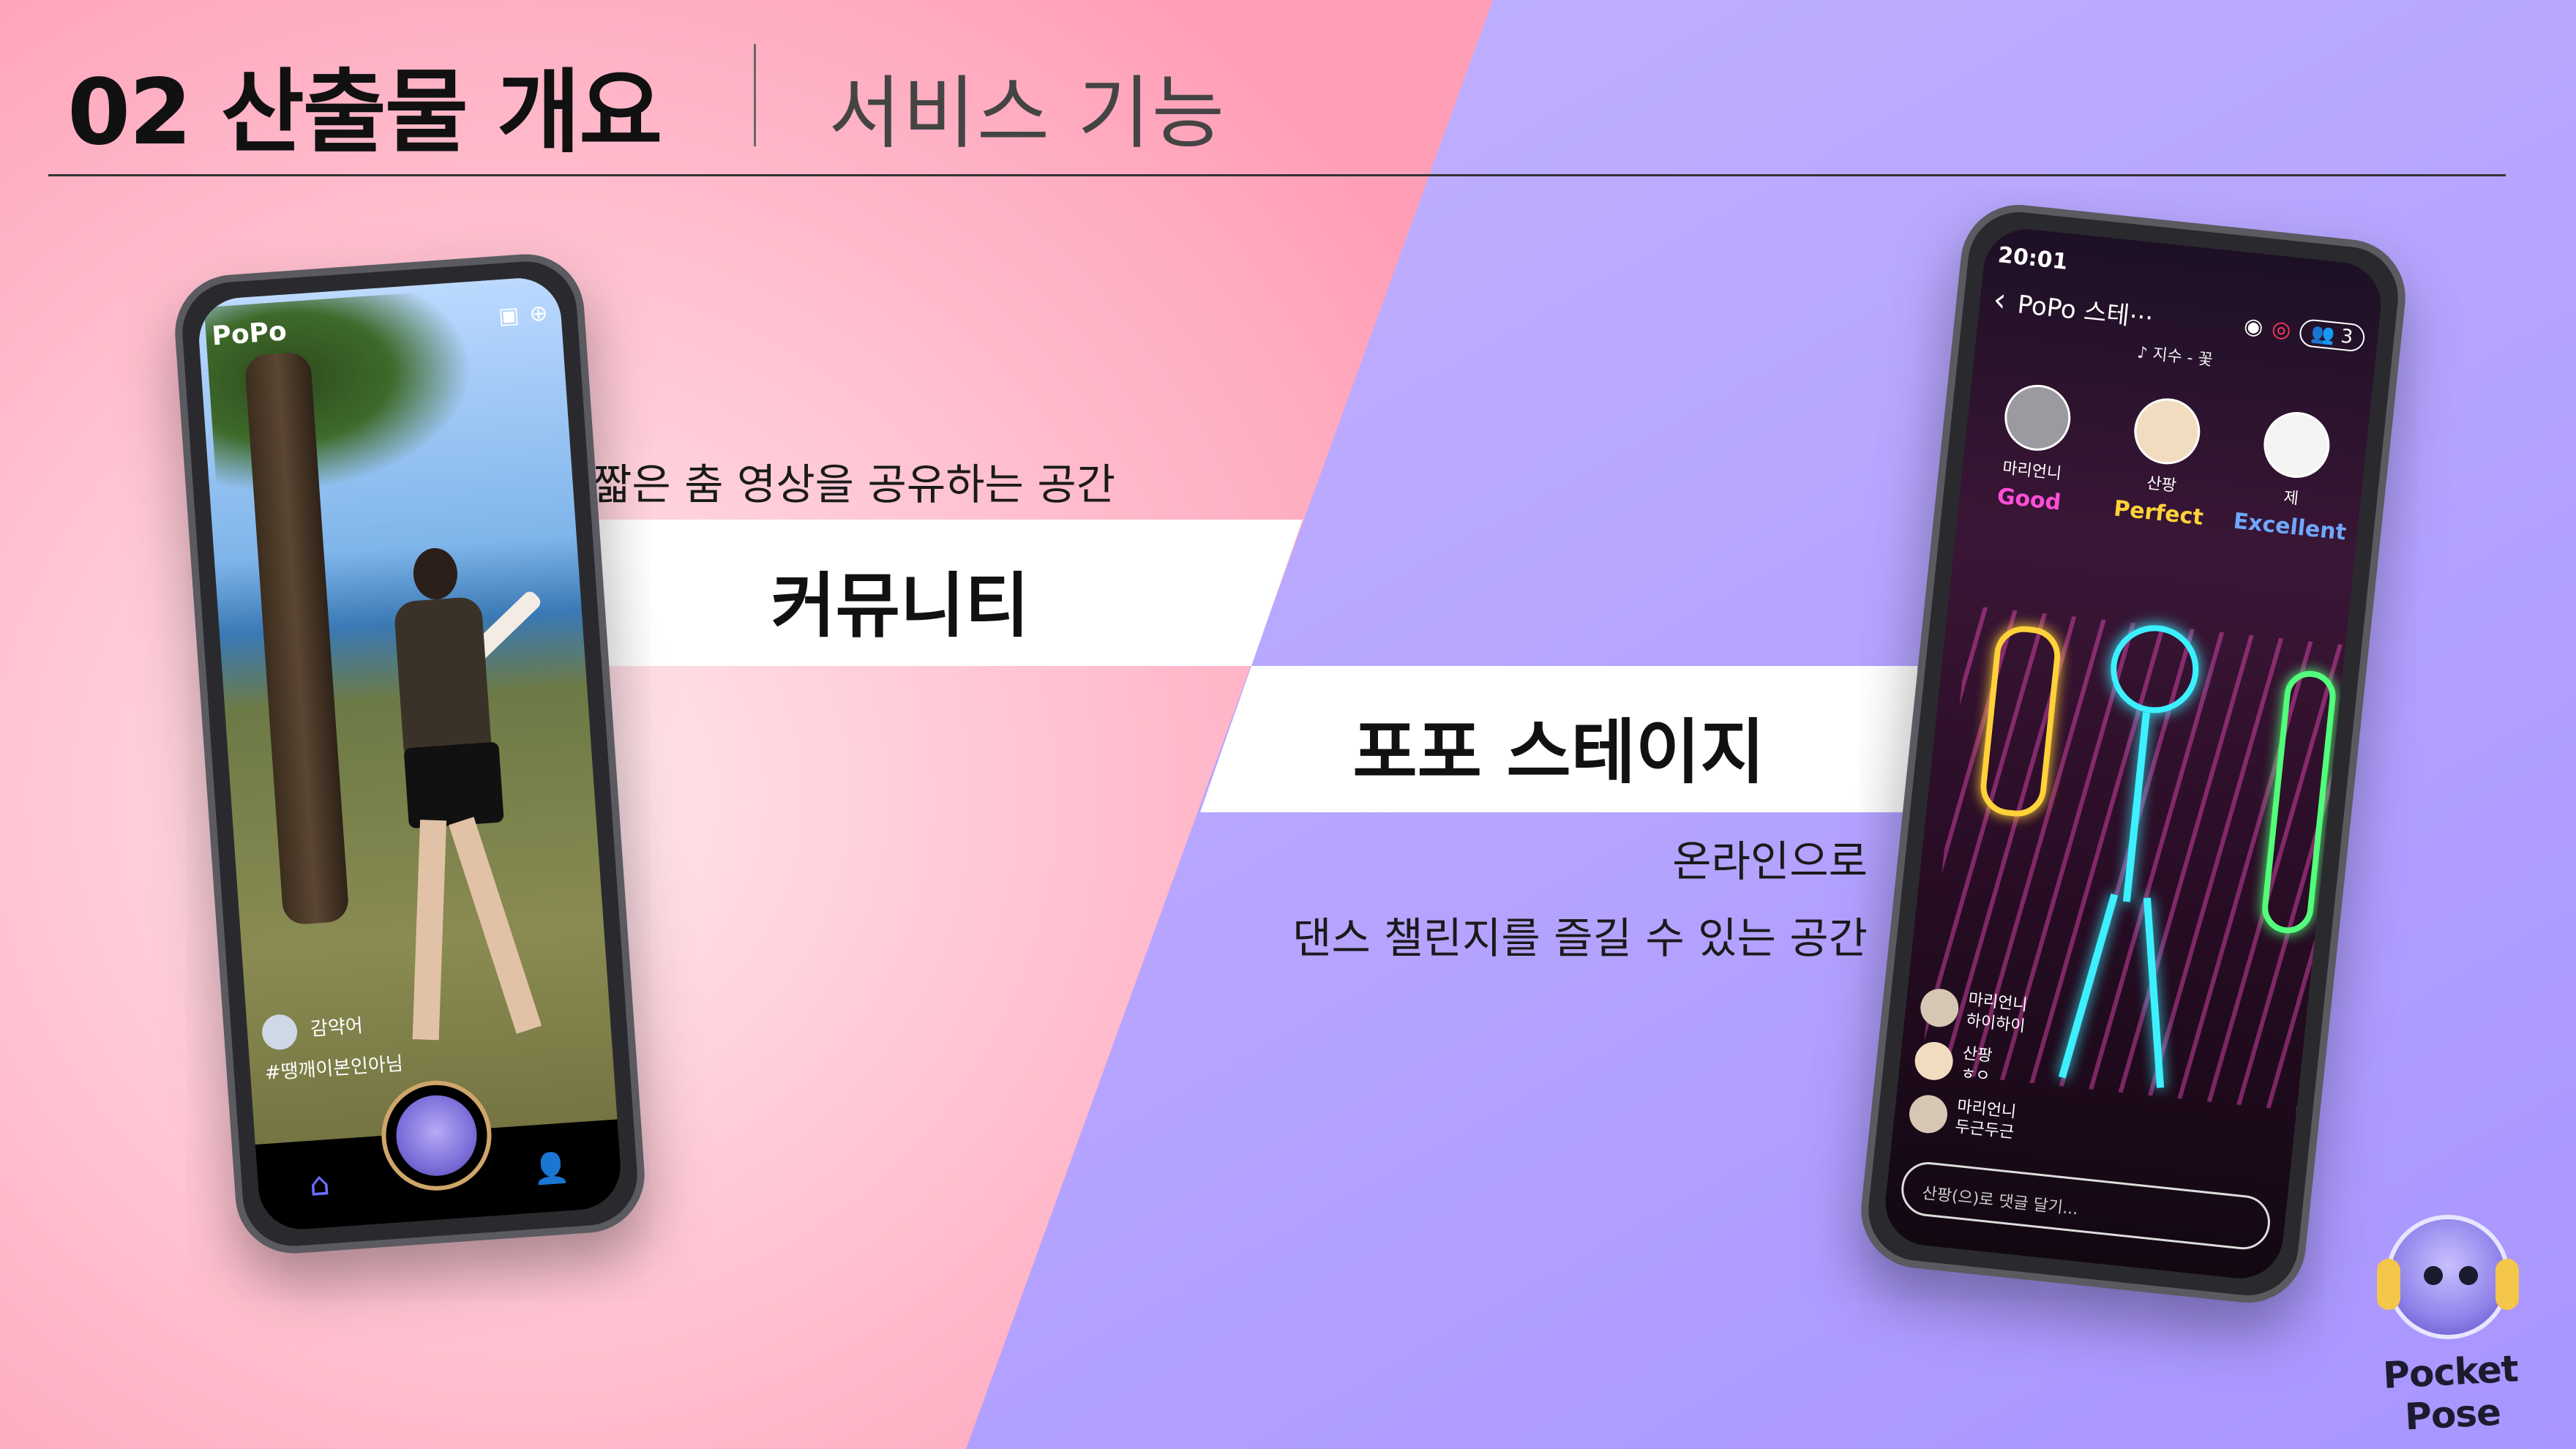 This screenshot has height=1449, width=2576. I want to click on headphone-right, so click(2507, 1284).